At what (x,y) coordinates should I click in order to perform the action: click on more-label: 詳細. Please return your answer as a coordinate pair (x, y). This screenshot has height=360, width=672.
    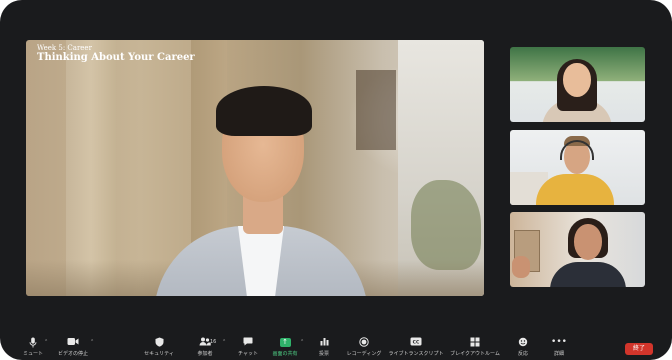
    Looking at the image, I should click on (558, 354).